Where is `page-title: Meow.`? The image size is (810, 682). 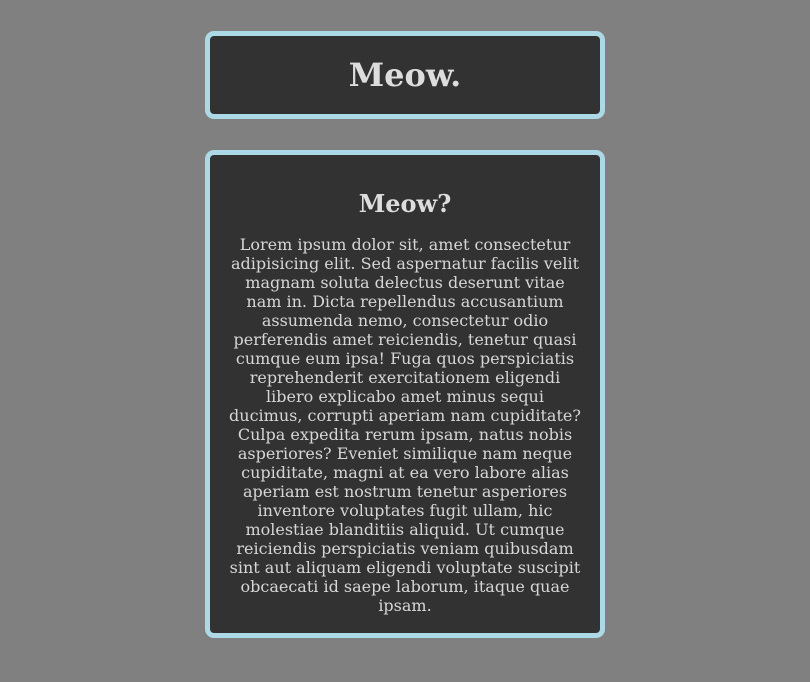 page-title: Meow. is located at coordinates (405, 75).